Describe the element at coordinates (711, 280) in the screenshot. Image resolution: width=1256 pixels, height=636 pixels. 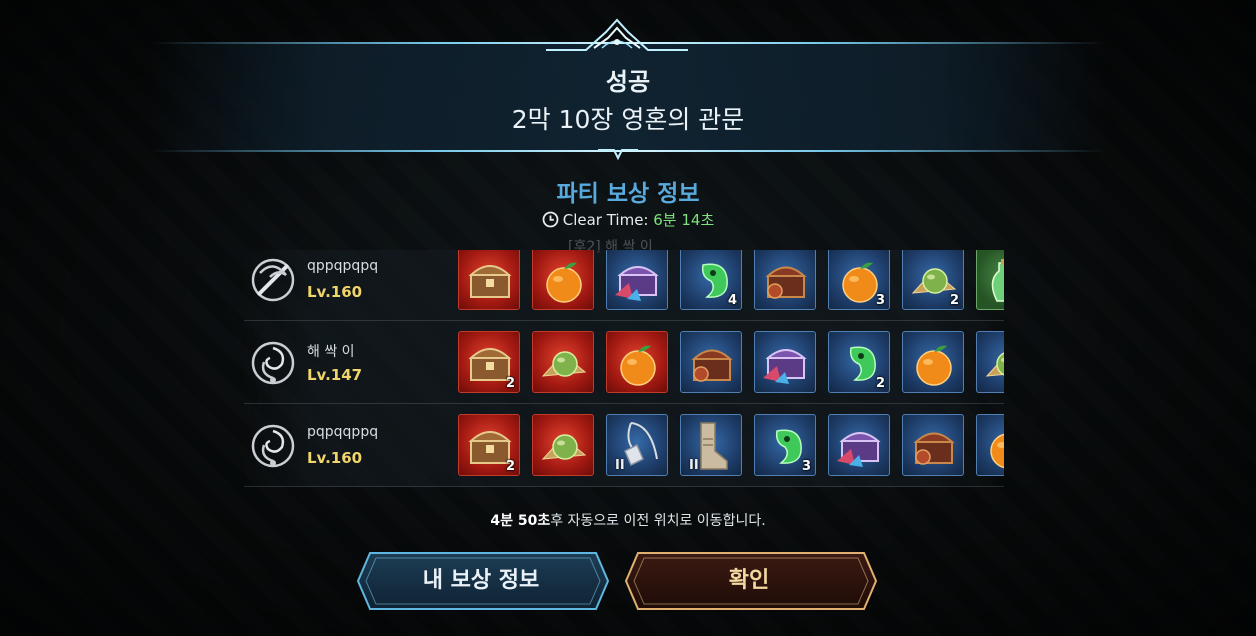
I see `reward-item-slot: 4` at that location.